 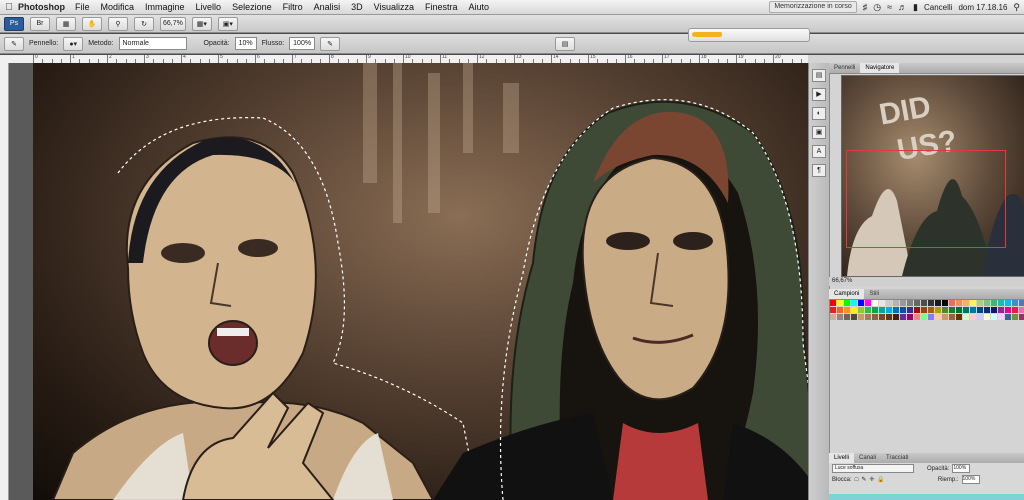 I want to click on menu-filtro: Filtro, so click(x=293, y=7).